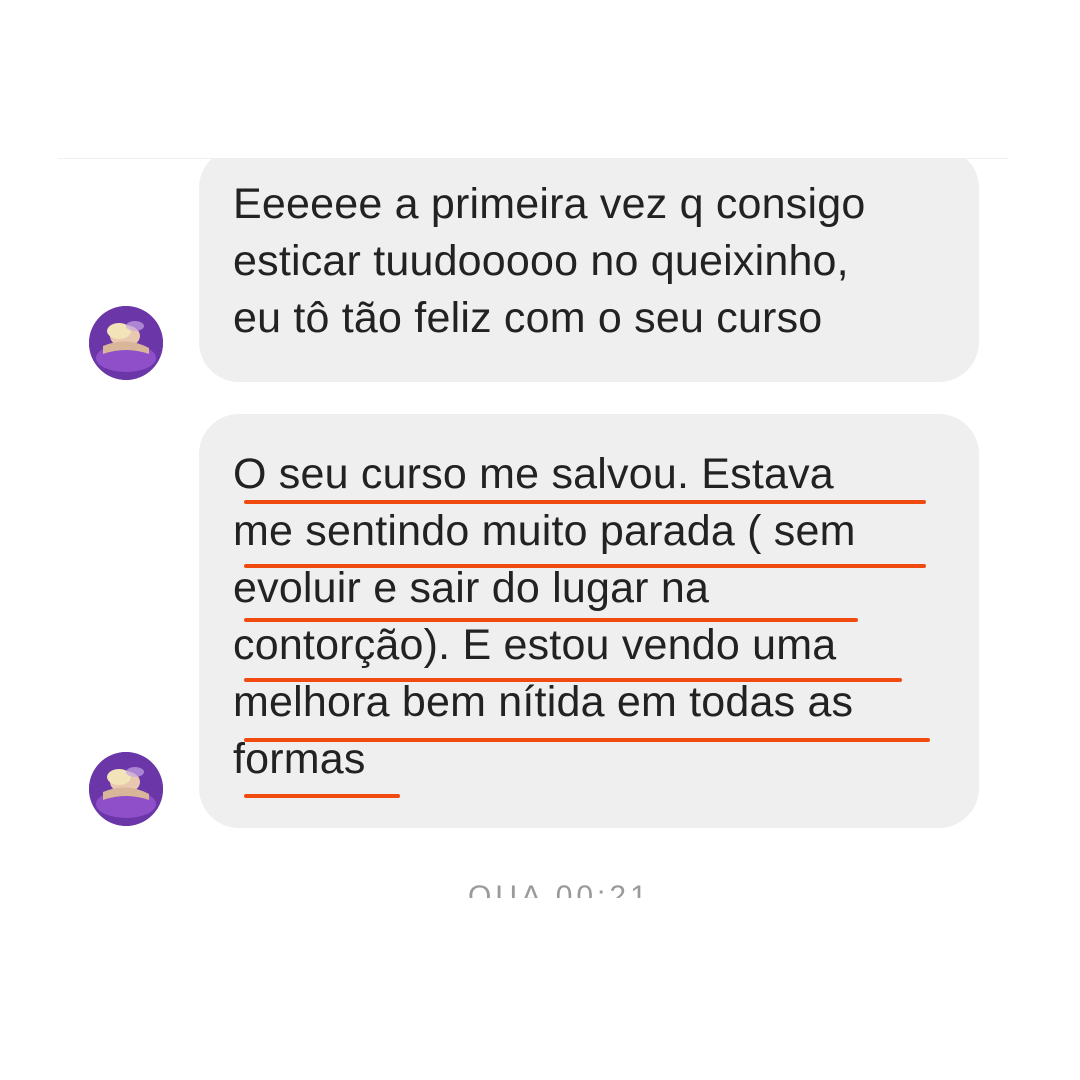 This screenshot has height=1080, width=1080. What do you see at coordinates (543, 702) in the screenshot?
I see `message-text-line: melhora bem nítida em todas as` at bounding box center [543, 702].